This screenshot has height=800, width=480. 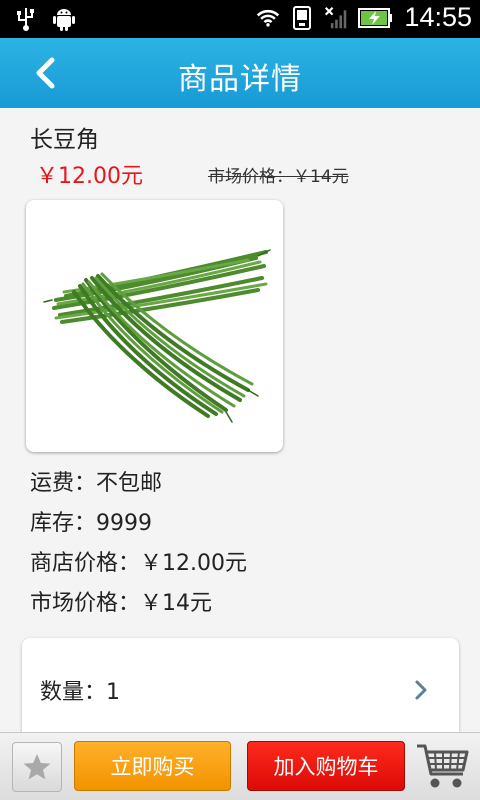 I want to click on add-to-cart-button: 加入购物车, so click(x=326, y=766).